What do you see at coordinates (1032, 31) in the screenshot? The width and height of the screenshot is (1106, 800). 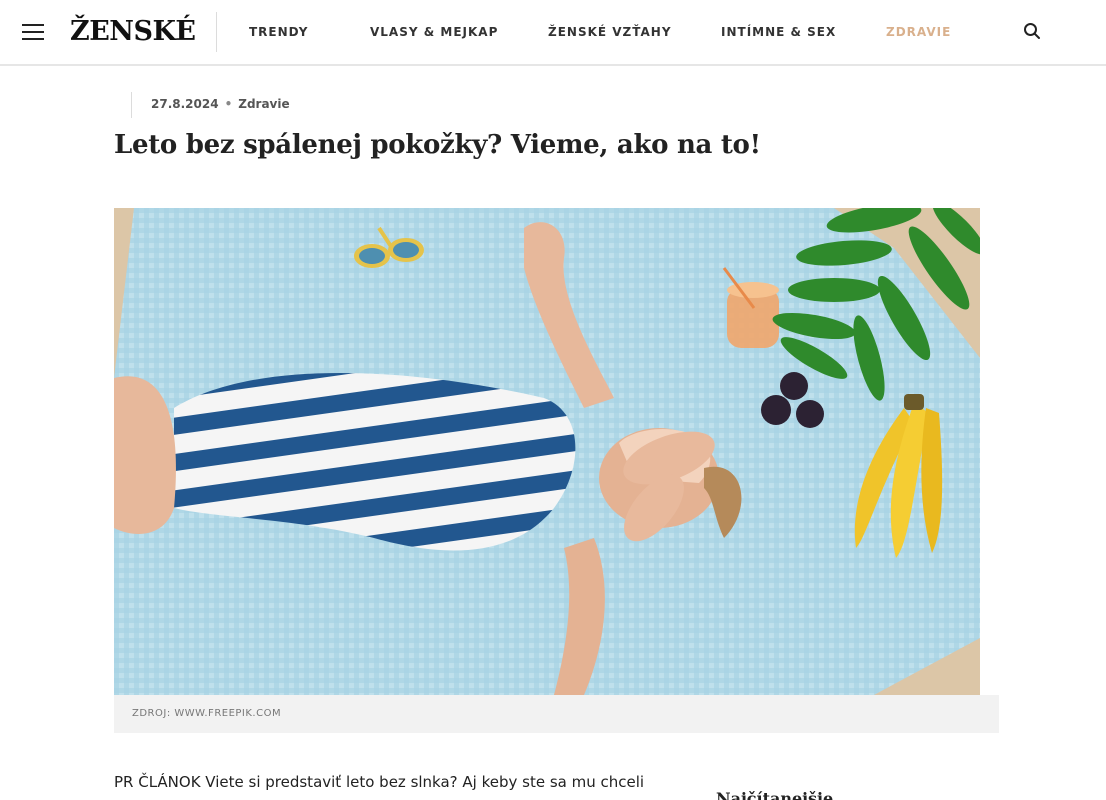 I see `search-icon` at bounding box center [1032, 31].